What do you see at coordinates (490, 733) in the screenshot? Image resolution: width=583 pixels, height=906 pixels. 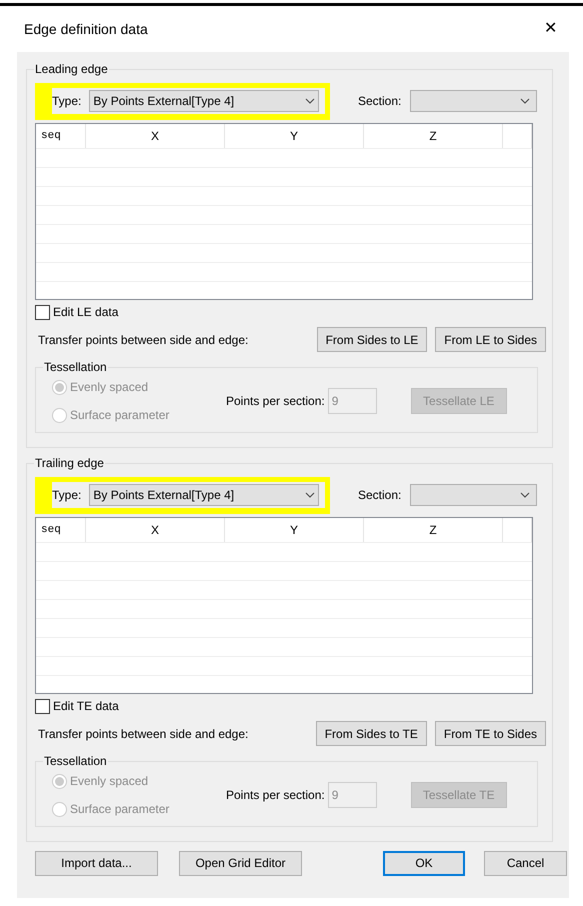 I see `transfer-button: From TE to Sides` at bounding box center [490, 733].